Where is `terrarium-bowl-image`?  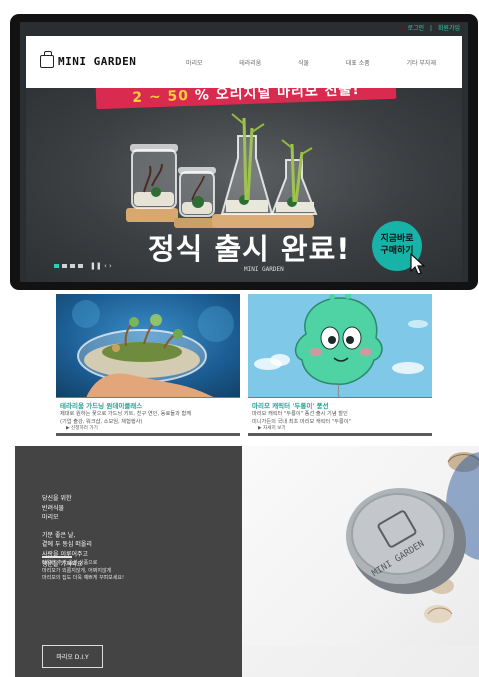
terrarium-bowl-image is located at coordinates (148, 346).